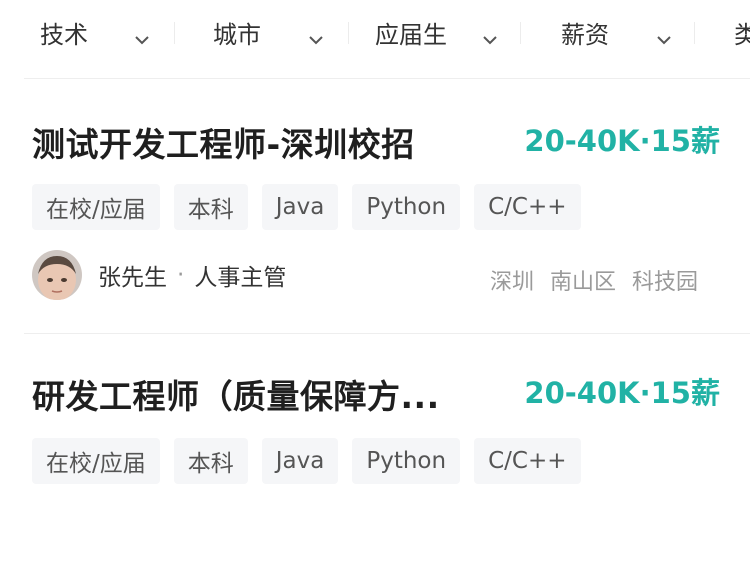  I want to click on filter-category: 类, so click(742, 32).